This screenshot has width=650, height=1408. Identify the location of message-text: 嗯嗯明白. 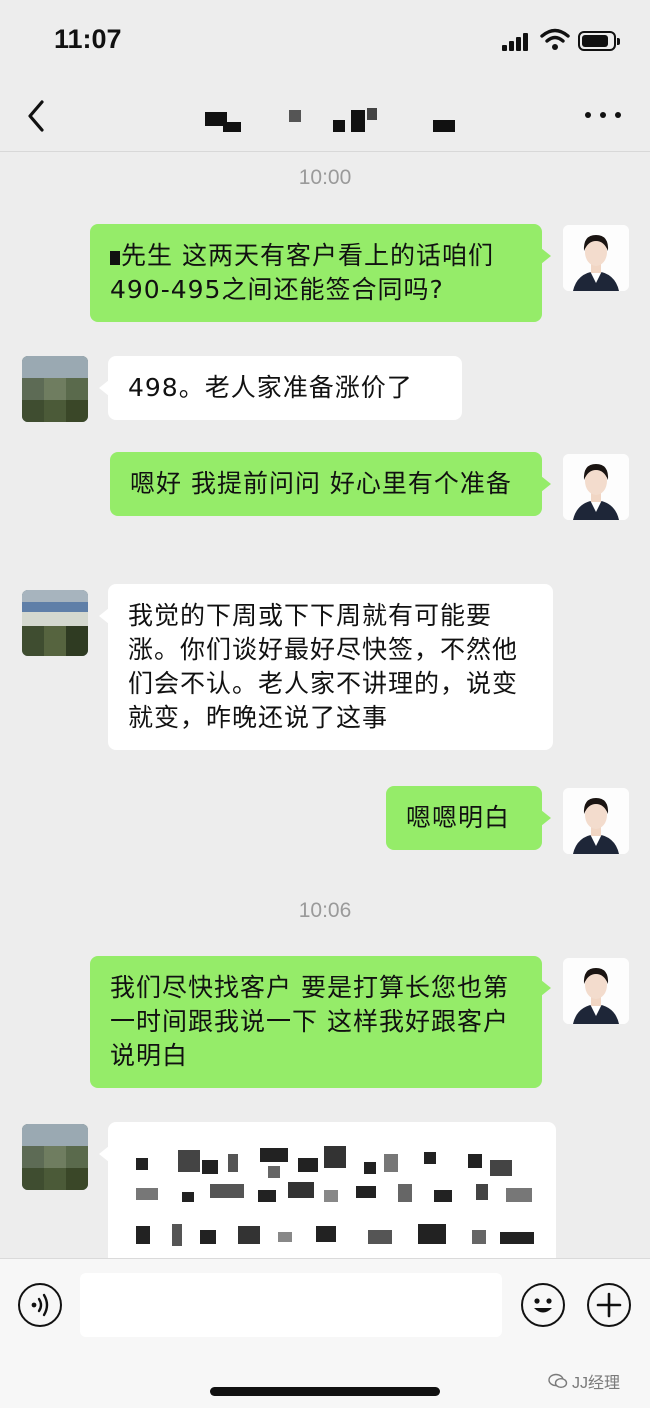
(458, 817).